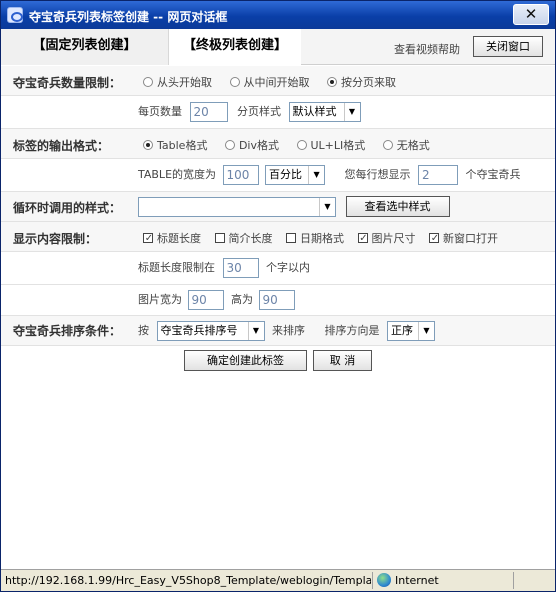 The width and height of the screenshot is (556, 592). I want to click on sort-label: 夺宝奇兵排序条件：, so click(67, 331).